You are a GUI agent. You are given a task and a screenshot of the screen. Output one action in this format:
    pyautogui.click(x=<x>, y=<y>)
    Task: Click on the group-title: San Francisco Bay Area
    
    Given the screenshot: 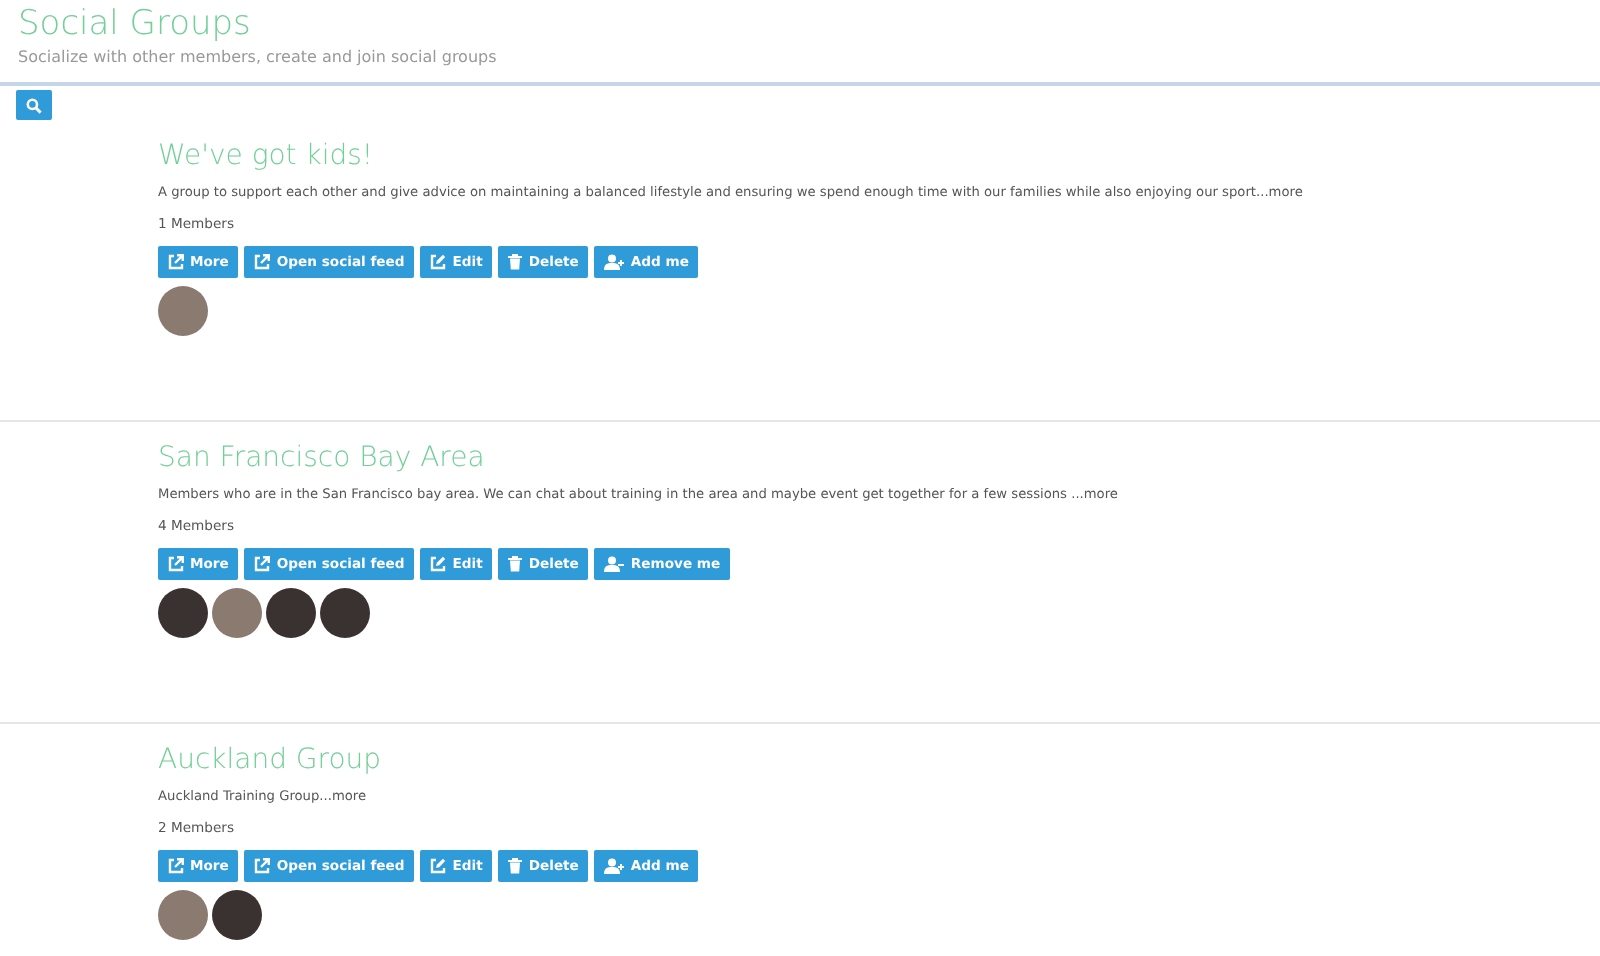 What is the action you would take?
    pyautogui.click(x=879, y=458)
    